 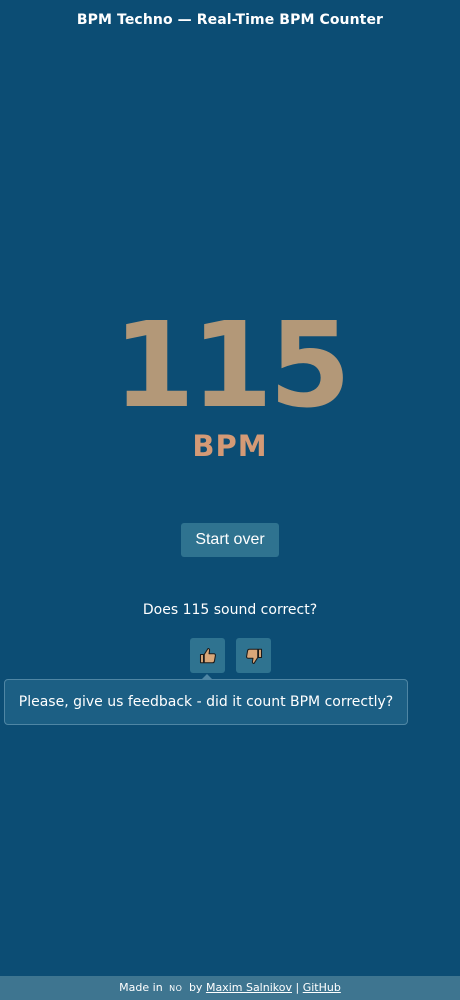 I want to click on github-link: GitHub, so click(x=322, y=987).